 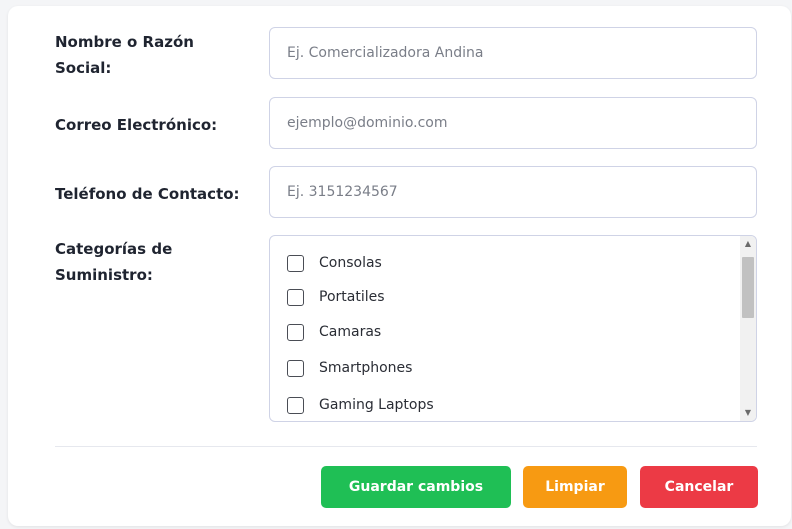 I want to click on category-option-consolas: Consolas, so click(x=334, y=263).